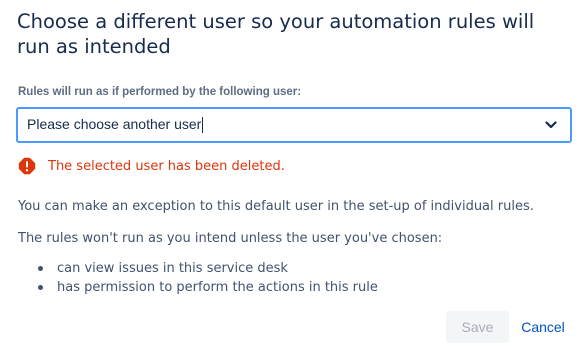 The height and width of the screenshot is (347, 585). I want to click on text-cursor, so click(203, 124).